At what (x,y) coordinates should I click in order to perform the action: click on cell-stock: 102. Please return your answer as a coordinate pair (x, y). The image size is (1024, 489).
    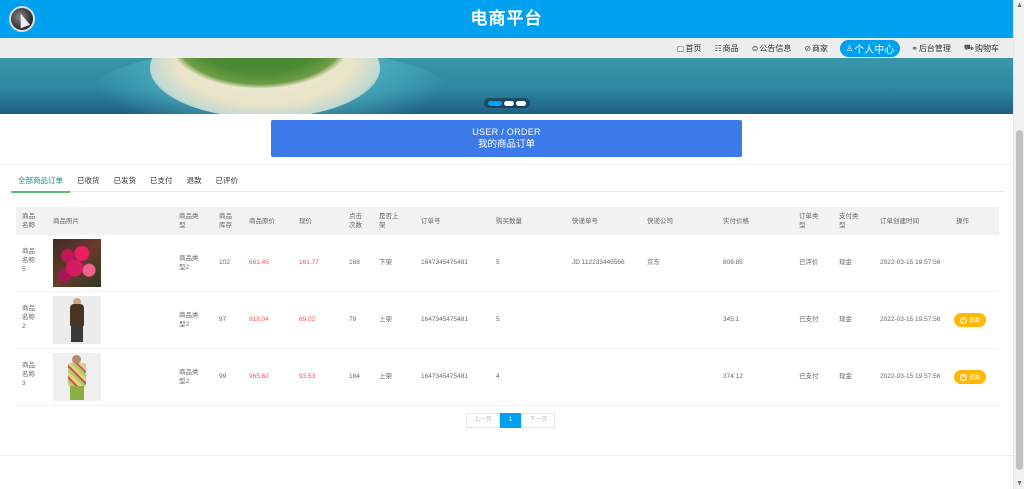
    Looking at the image, I should click on (224, 262).